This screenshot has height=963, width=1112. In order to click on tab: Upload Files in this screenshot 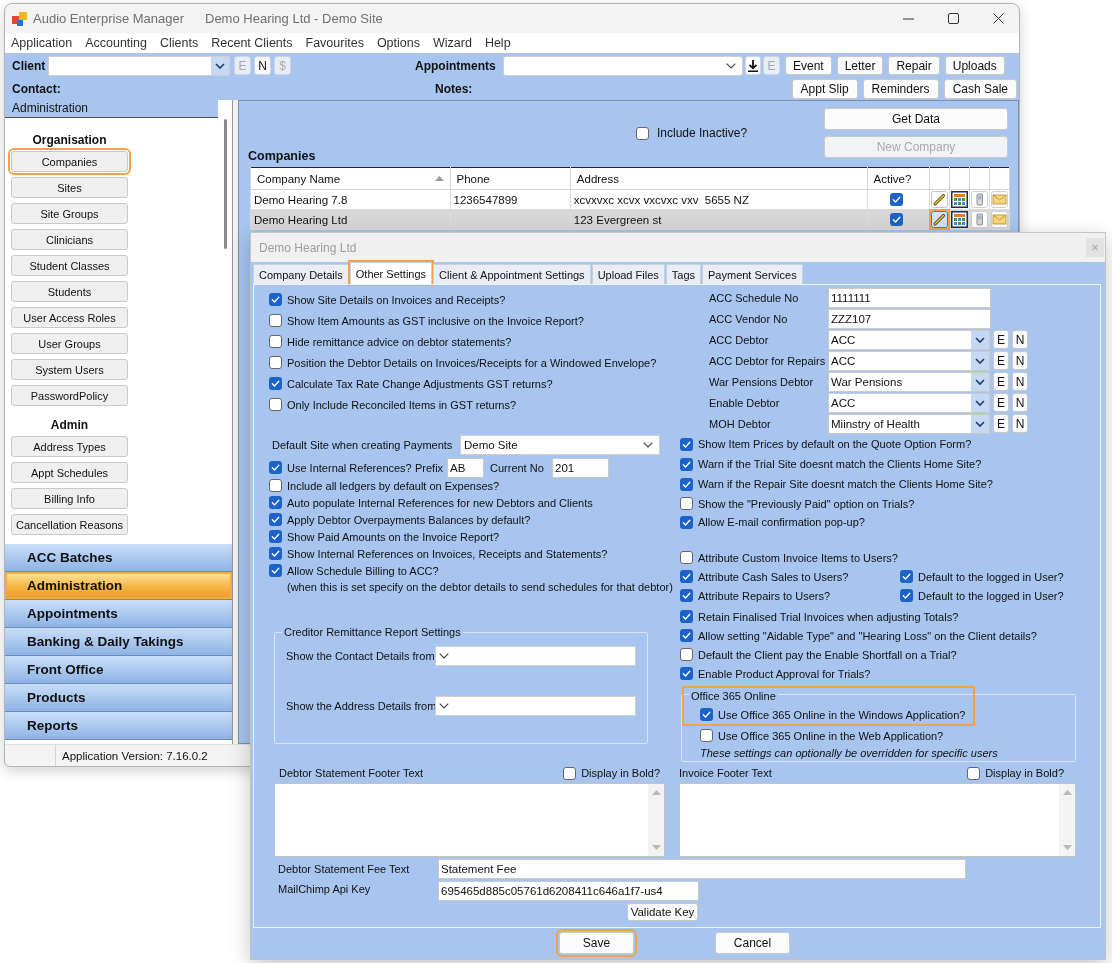, I will do `click(628, 274)`.